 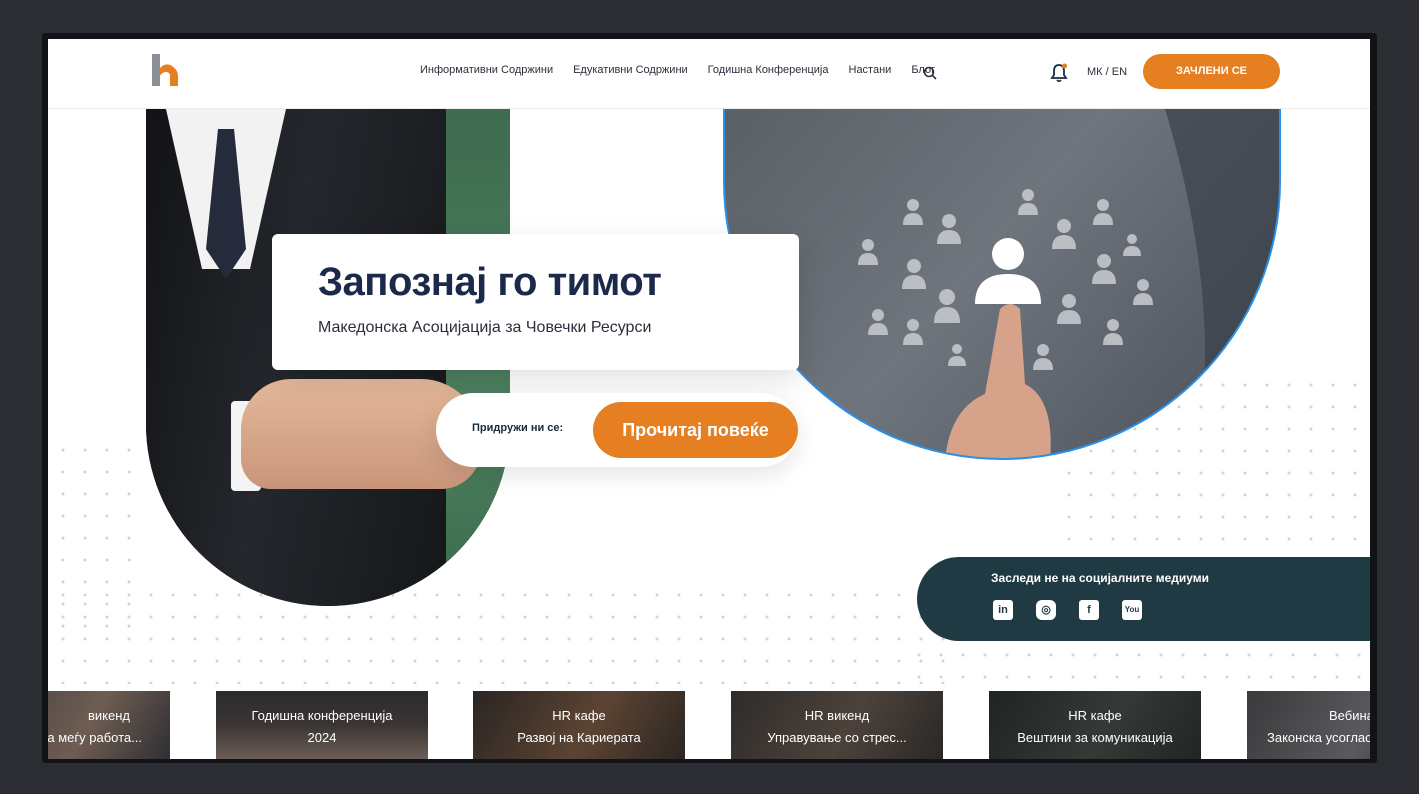 What do you see at coordinates (630, 70) in the screenshot?
I see `nav-educational: Едукативни Содржини` at bounding box center [630, 70].